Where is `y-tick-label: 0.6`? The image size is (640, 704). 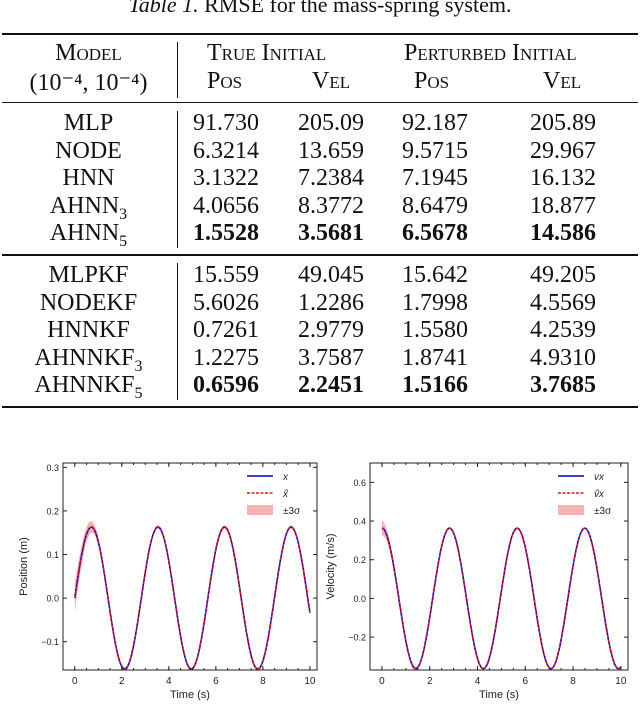
y-tick-label: 0.6 is located at coordinates (359, 483).